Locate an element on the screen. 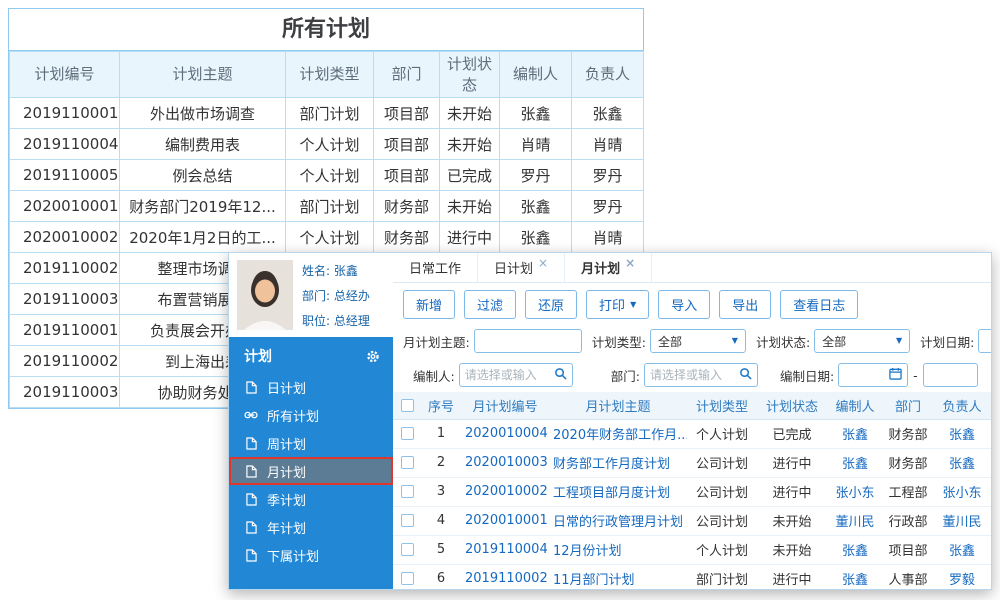 The height and width of the screenshot is (600, 1000). subject-cell: 财务部工作月度计划 is located at coordinates (618, 463).